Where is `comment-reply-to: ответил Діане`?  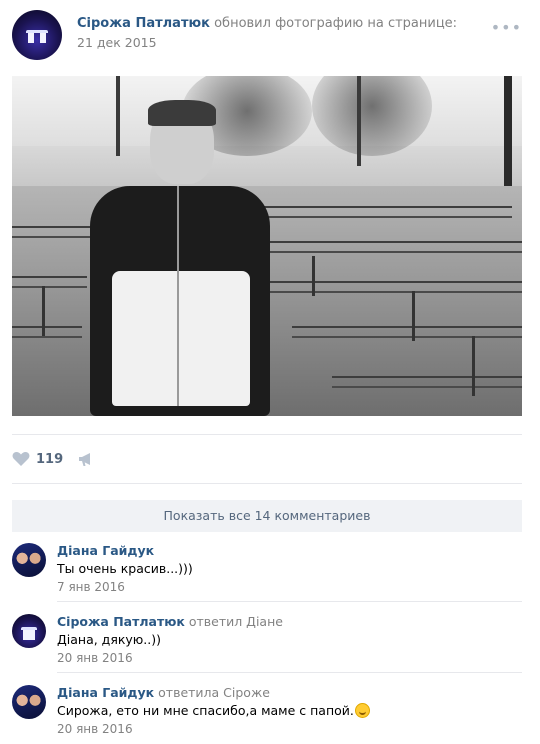
comment-reply-to: ответил Діане is located at coordinates (236, 621).